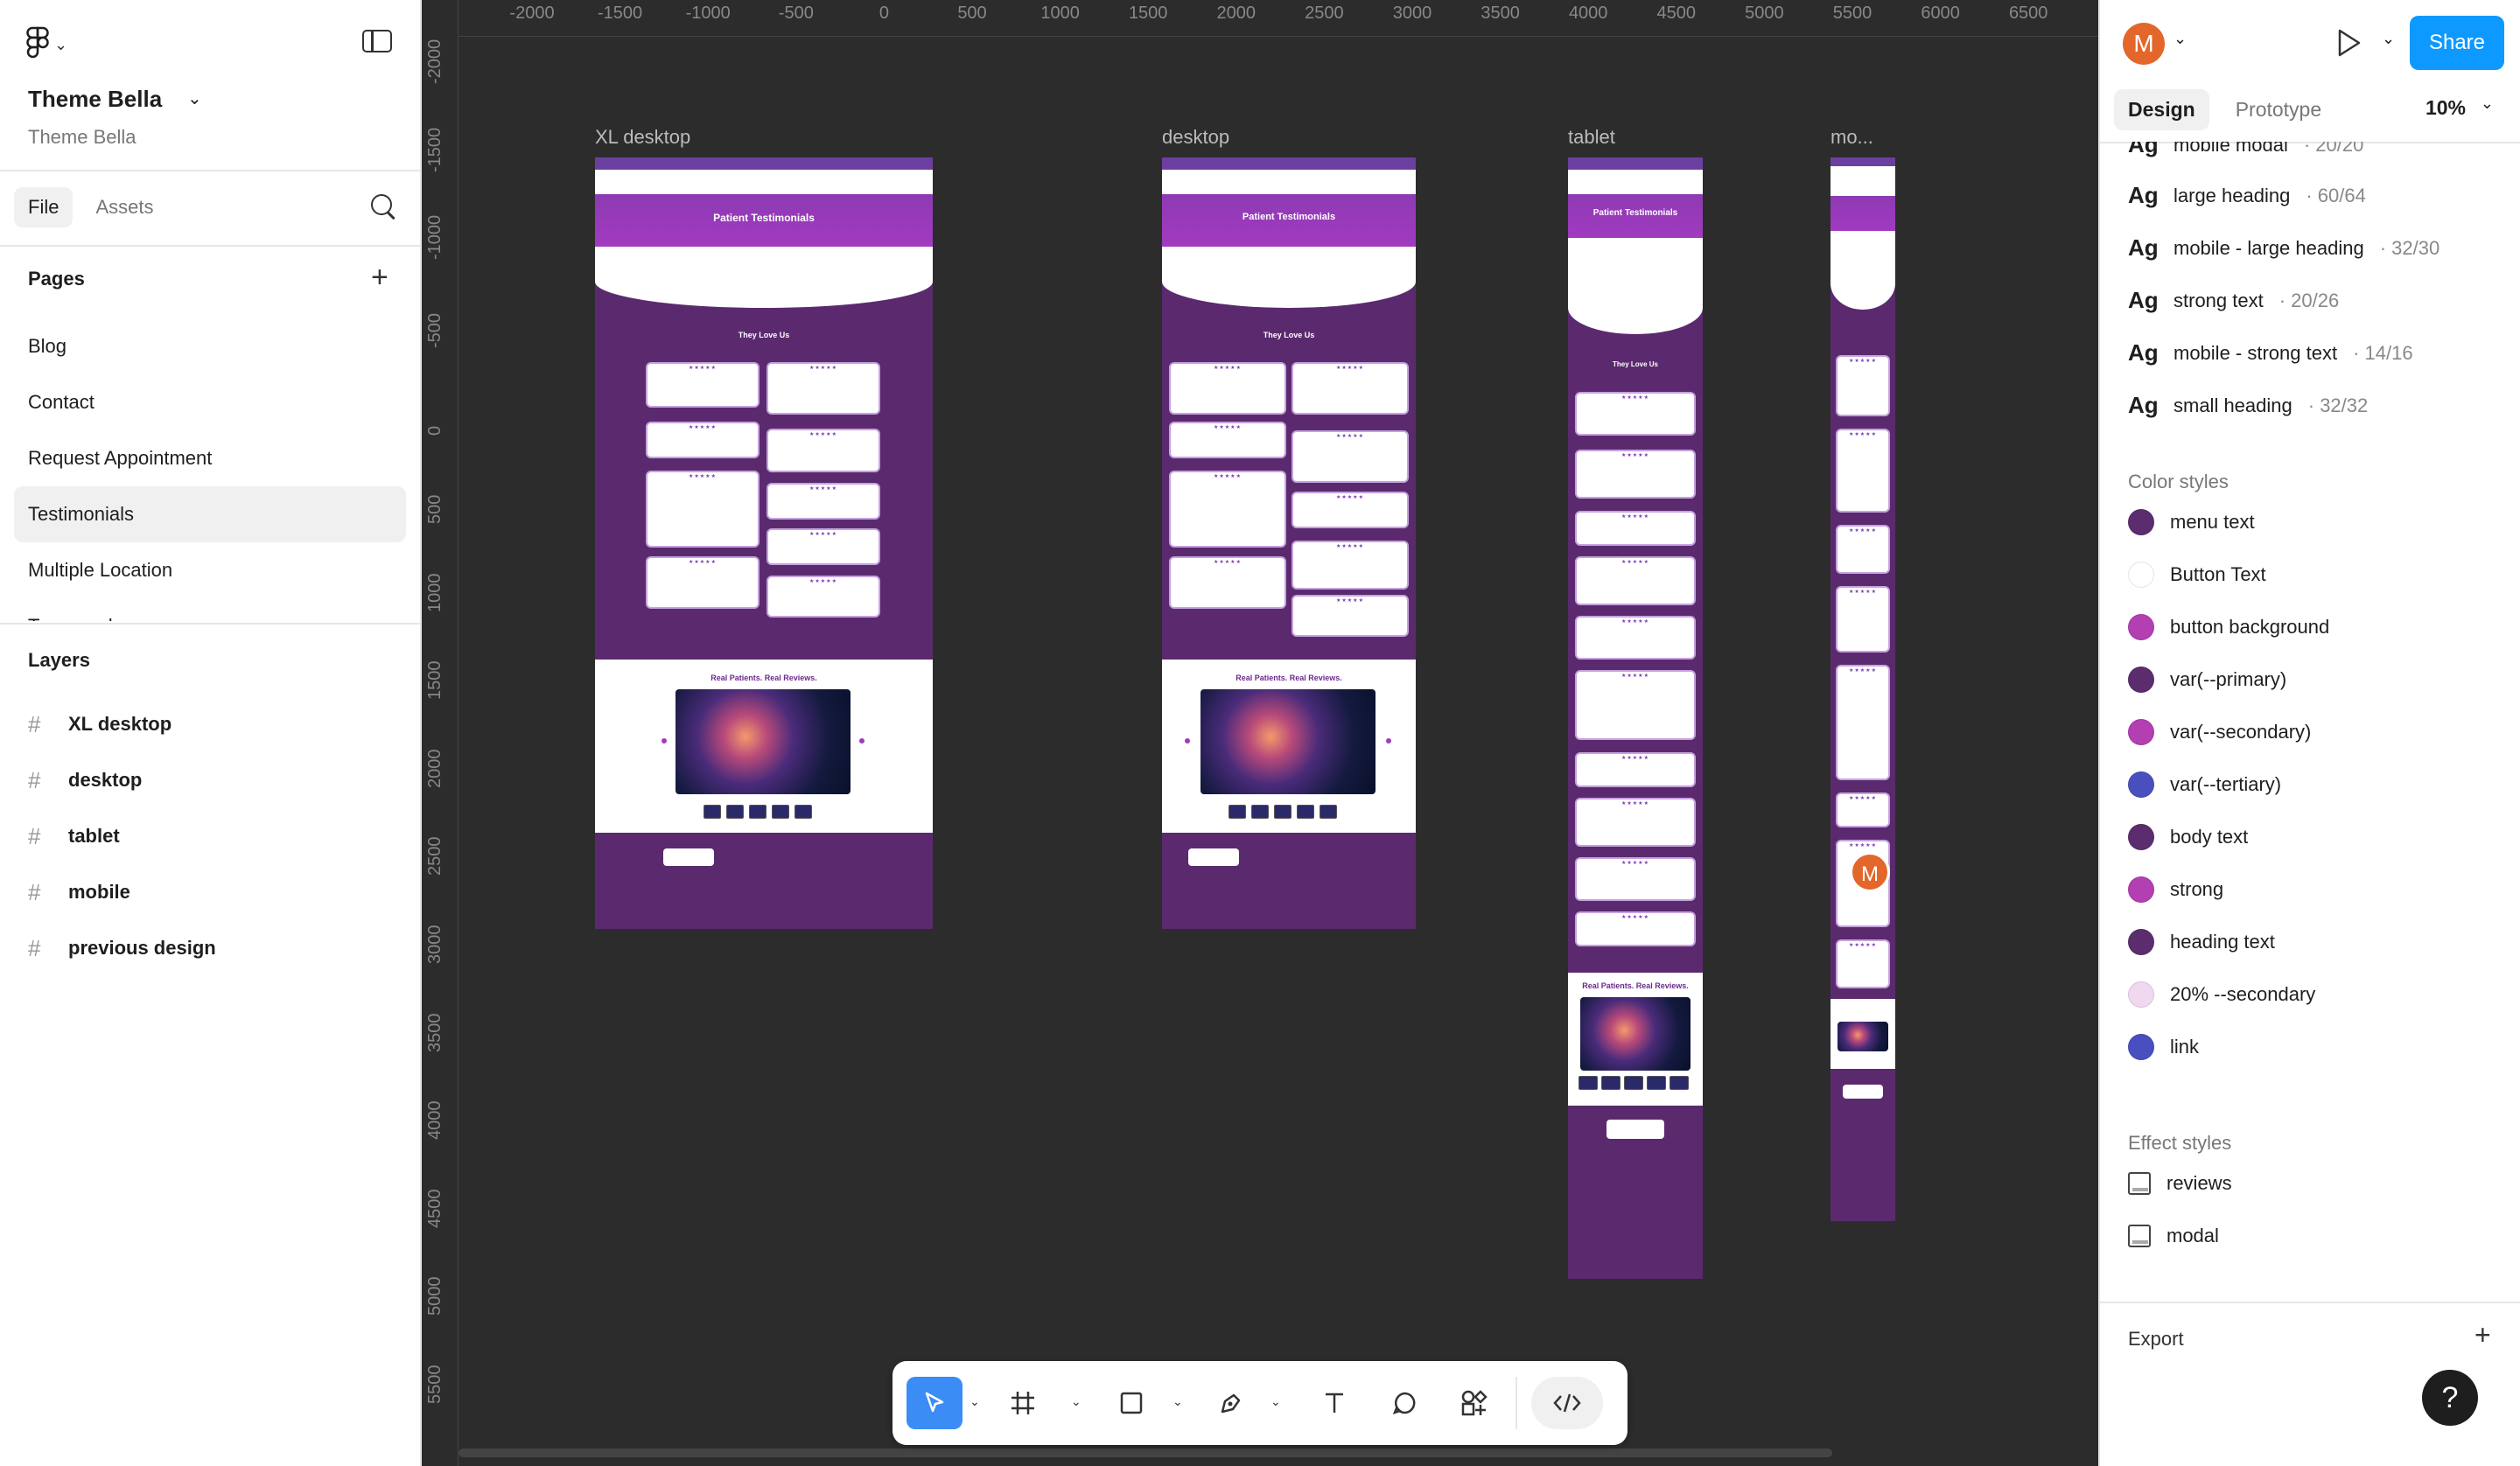 This screenshot has width=2520, height=1466. What do you see at coordinates (2212, 522) in the screenshot?
I see `color-style-name: menu text` at bounding box center [2212, 522].